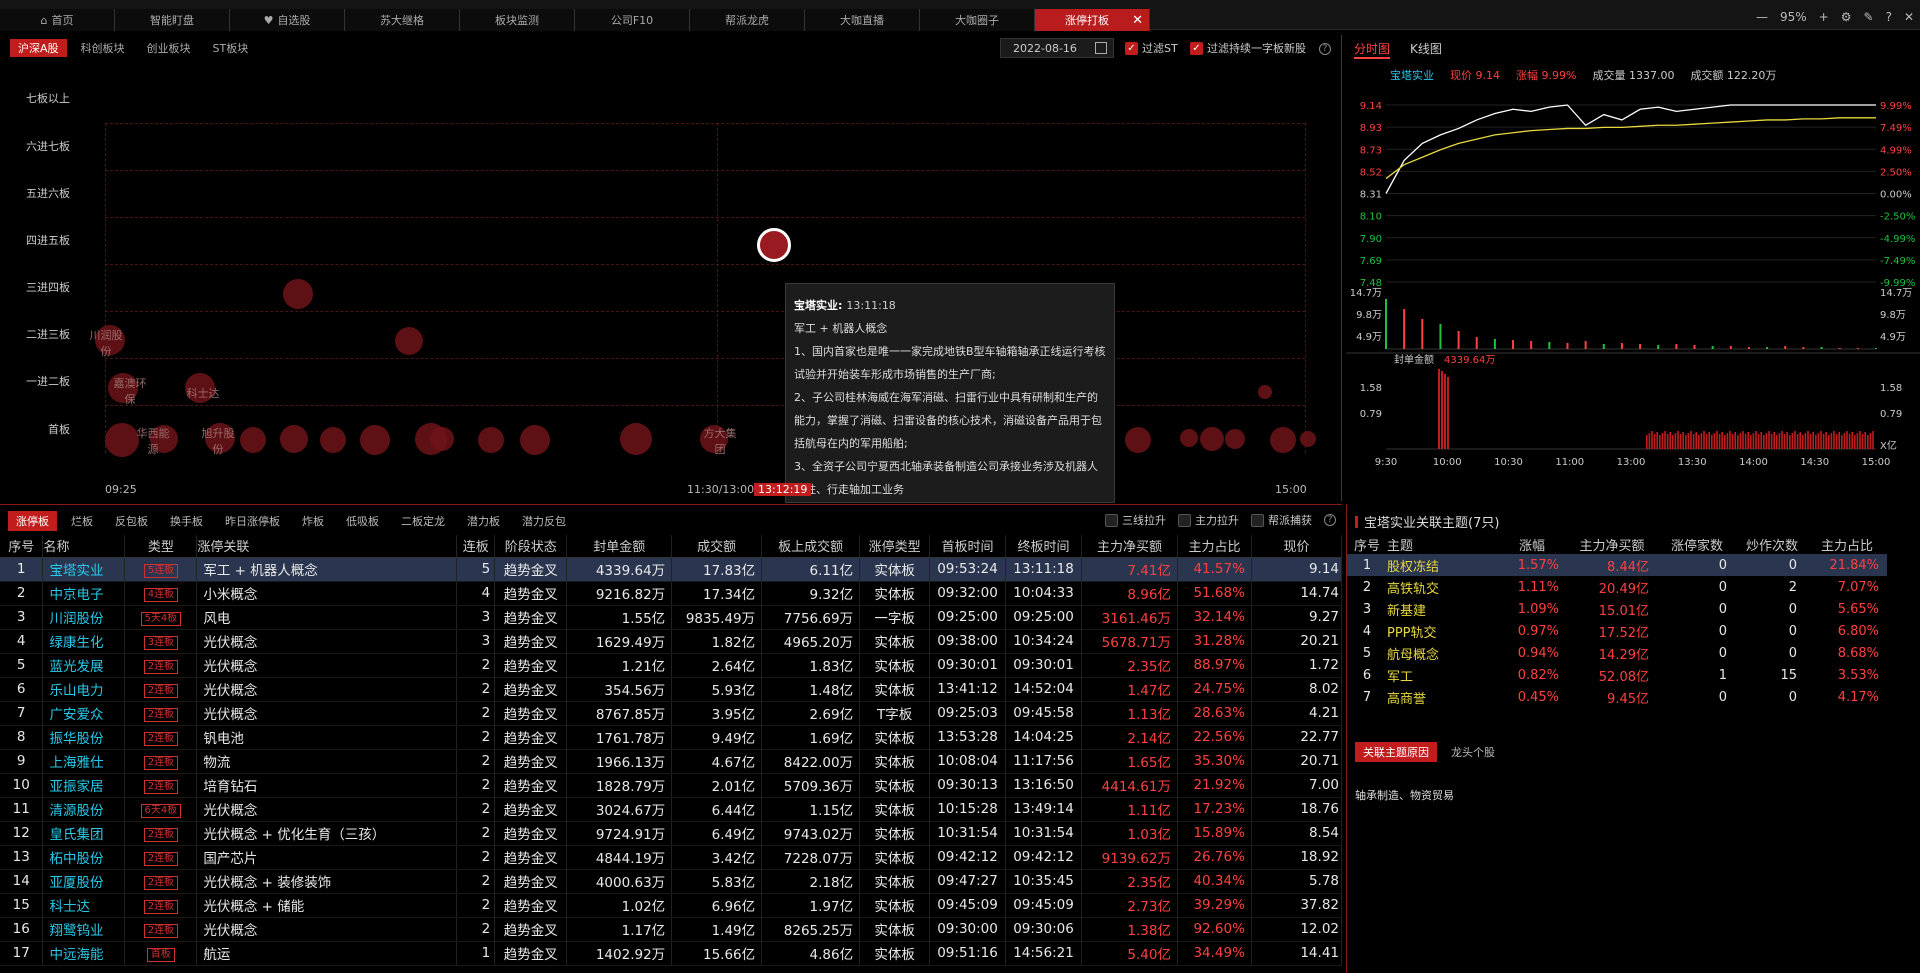 The width and height of the screenshot is (1920, 973). I want to click on pen-icon: ✎, so click(1869, 17).